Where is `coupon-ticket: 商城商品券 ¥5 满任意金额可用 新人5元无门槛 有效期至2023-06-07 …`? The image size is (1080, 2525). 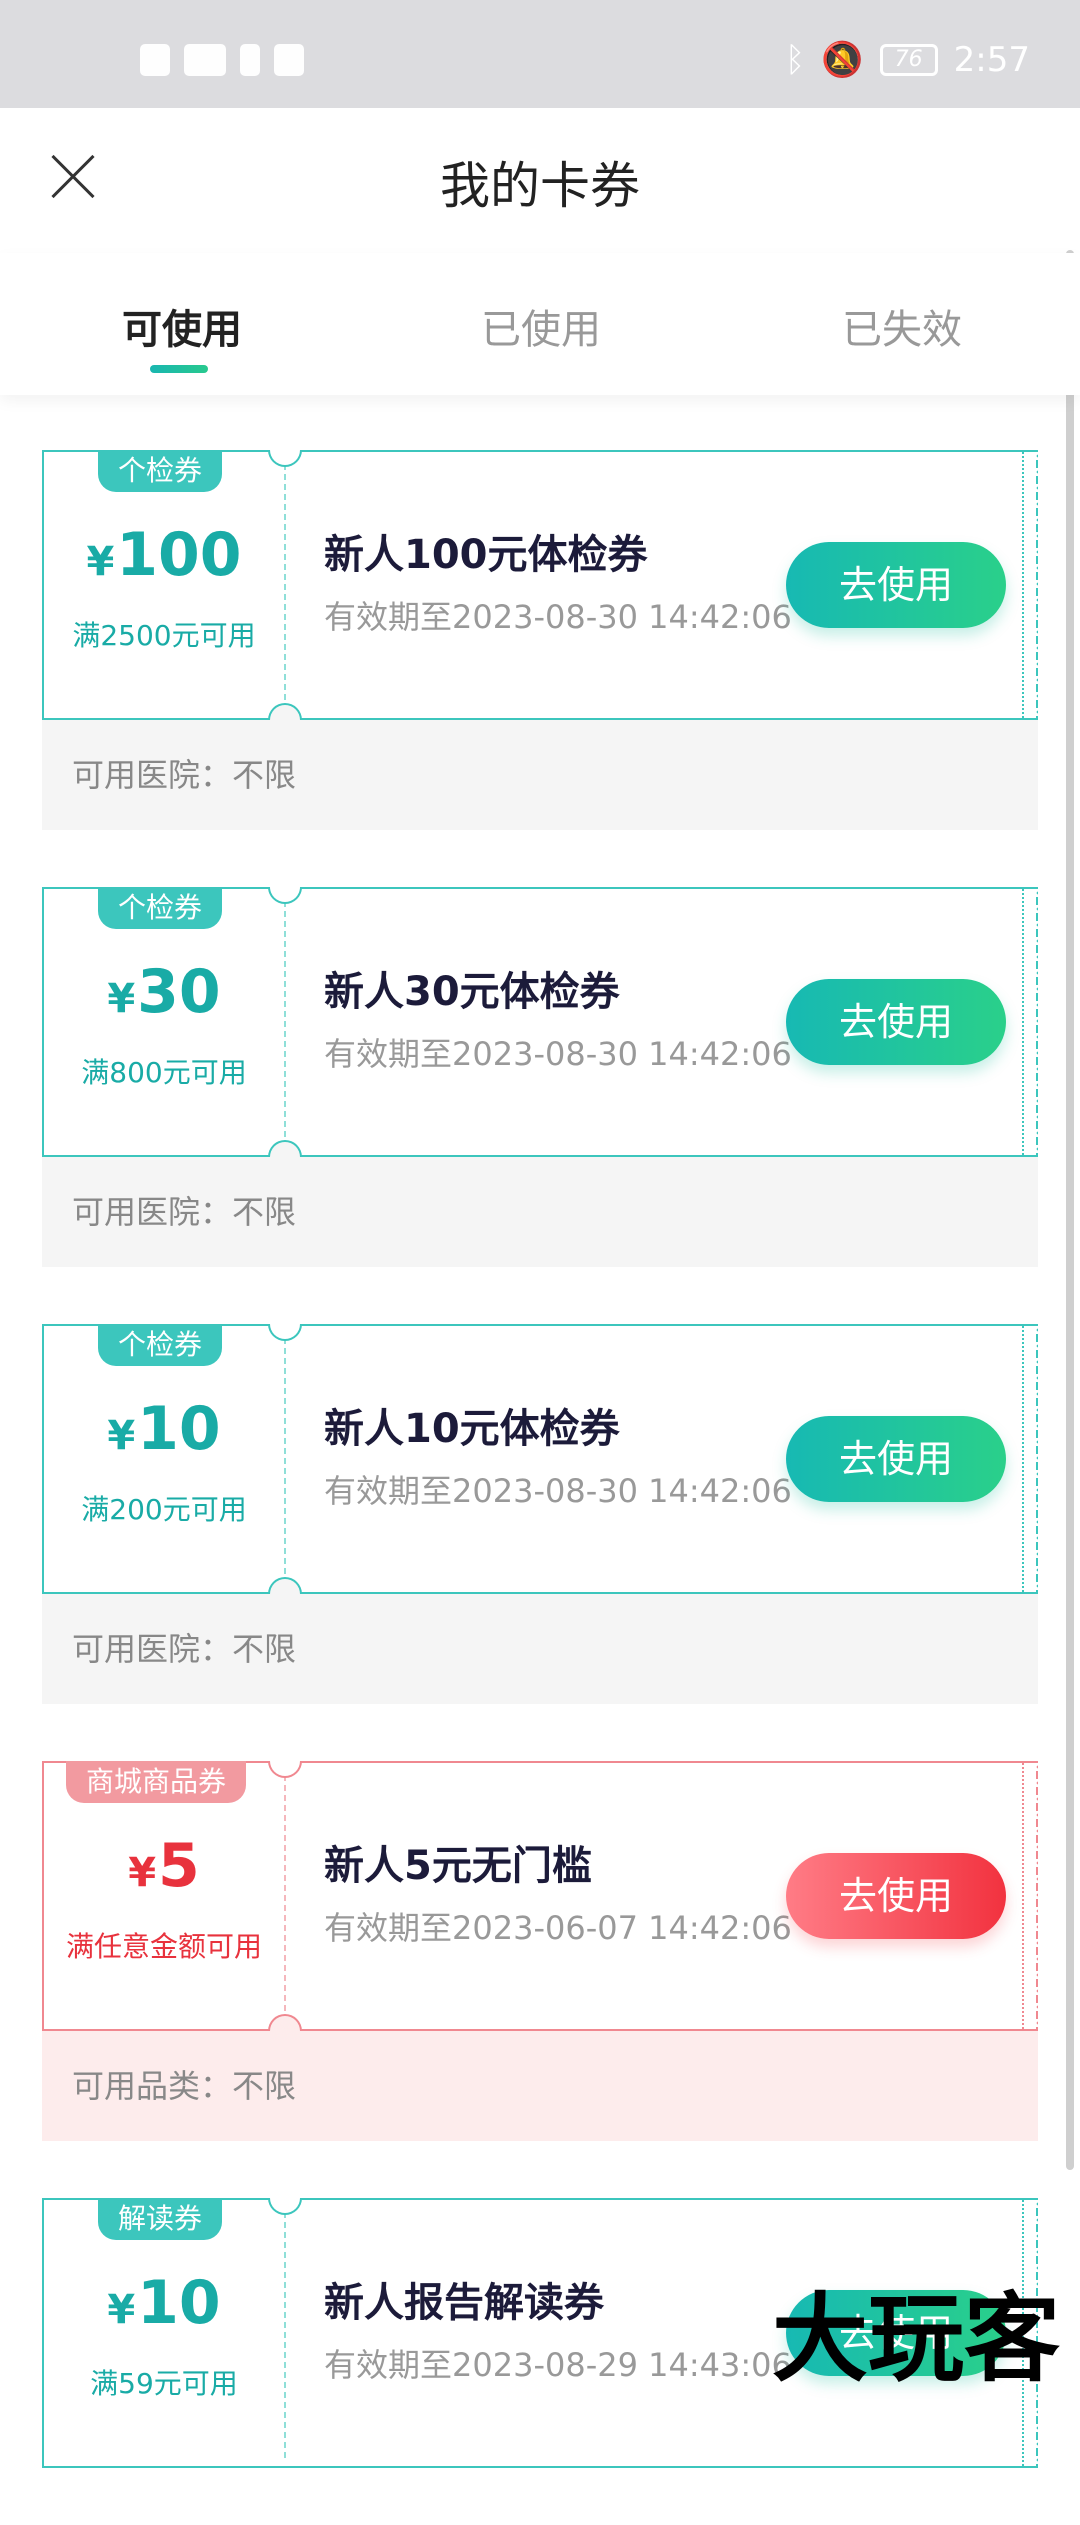 coupon-ticket: 商城商品券 ¥5 满任意金额可用 新人5元无门槛 有效期至2023-06-07 … is located at coordinates (540, 1896).